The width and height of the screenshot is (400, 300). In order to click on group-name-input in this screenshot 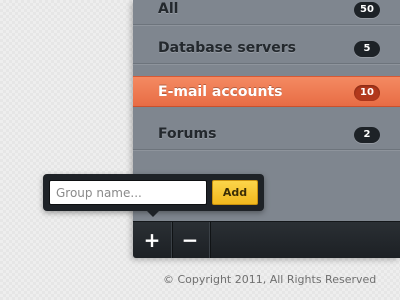, I will do `click(128, 192)`.